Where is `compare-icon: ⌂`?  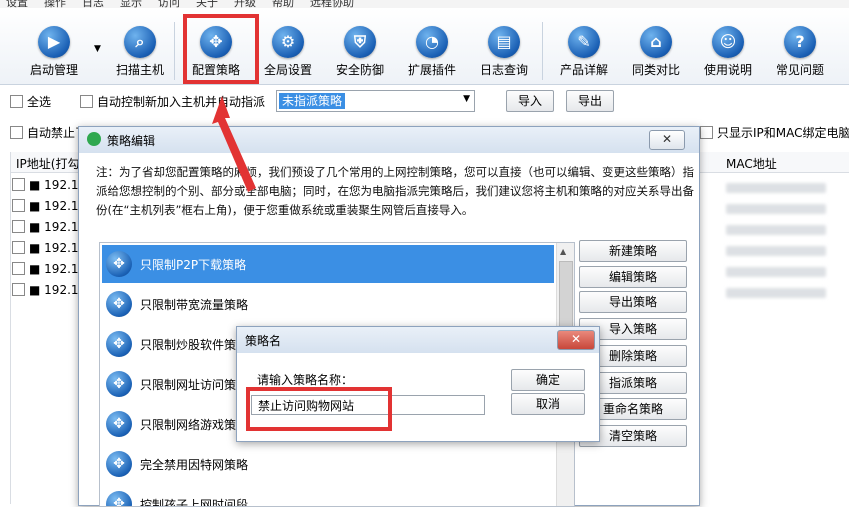 compare-icon: ⌂ is located at coordinates (656, 42).